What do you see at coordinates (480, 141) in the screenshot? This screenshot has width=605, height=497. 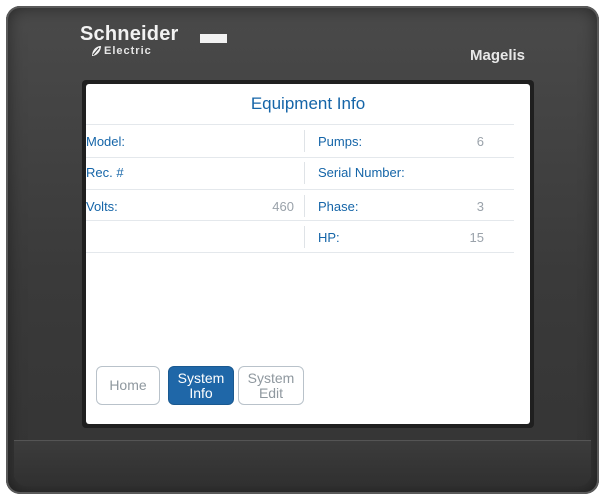 I see `pumps-value: 6` at bounding box center [480, 141].